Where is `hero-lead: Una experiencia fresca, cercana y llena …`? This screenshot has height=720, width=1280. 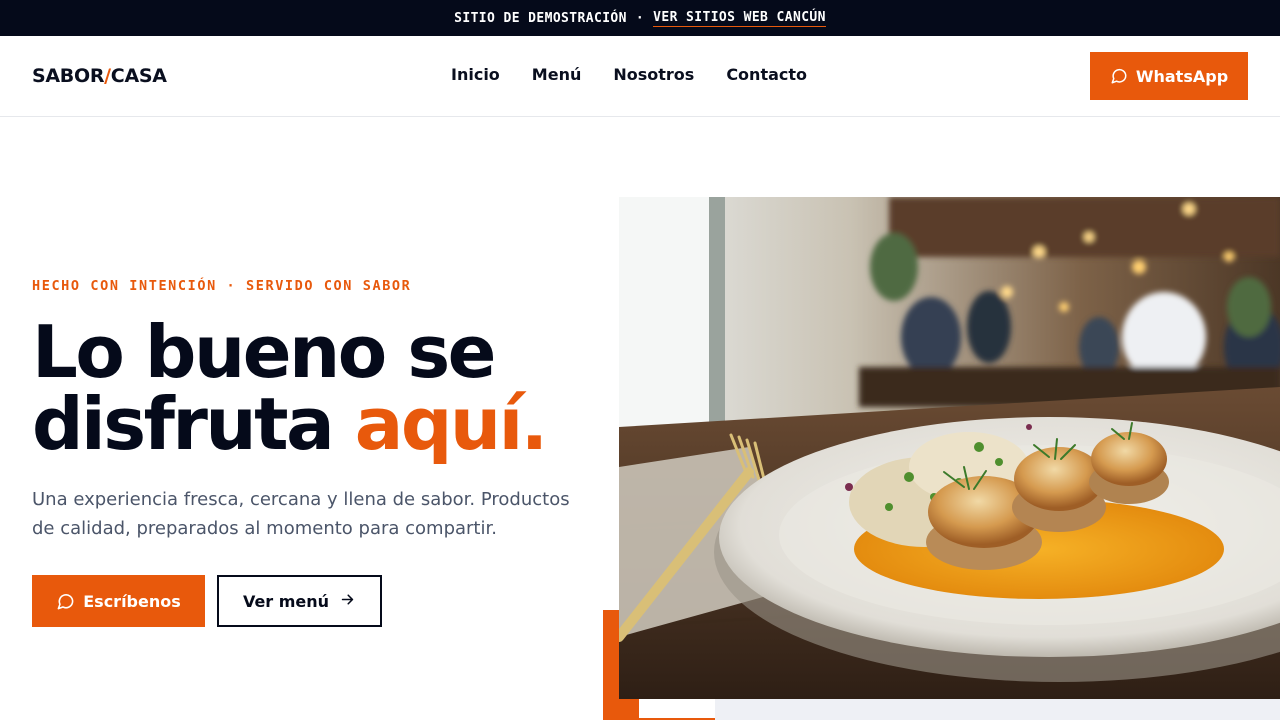
hero-lead: Una experiencia fresca, cercana y llena … is located at coordinates (301, 514).